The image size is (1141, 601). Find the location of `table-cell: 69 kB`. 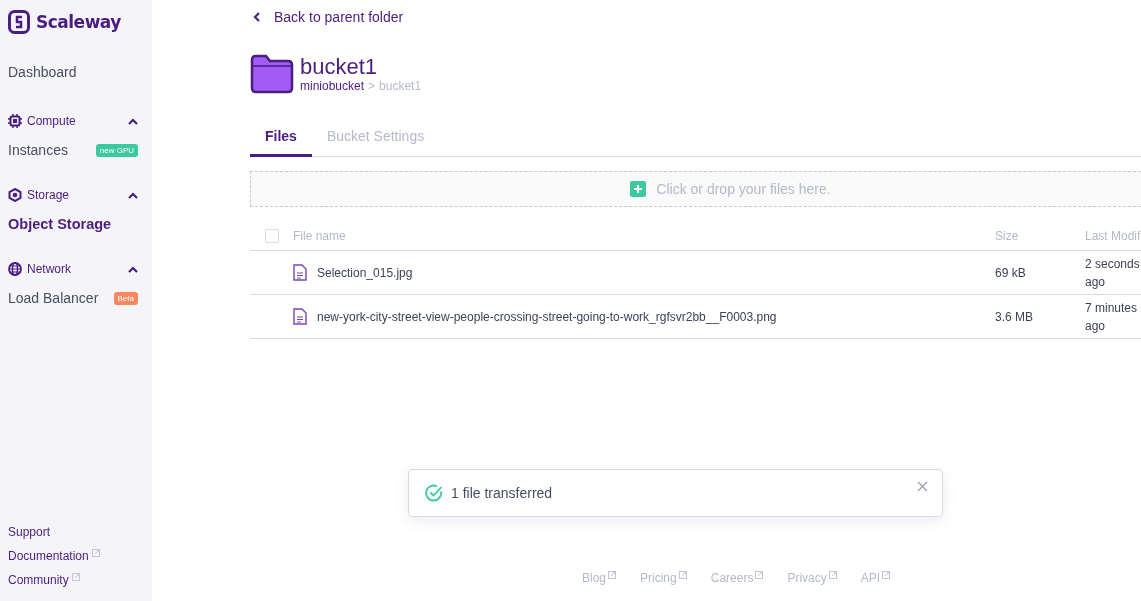

table-cell: 69 kB is located at coordinates (1010, 272).